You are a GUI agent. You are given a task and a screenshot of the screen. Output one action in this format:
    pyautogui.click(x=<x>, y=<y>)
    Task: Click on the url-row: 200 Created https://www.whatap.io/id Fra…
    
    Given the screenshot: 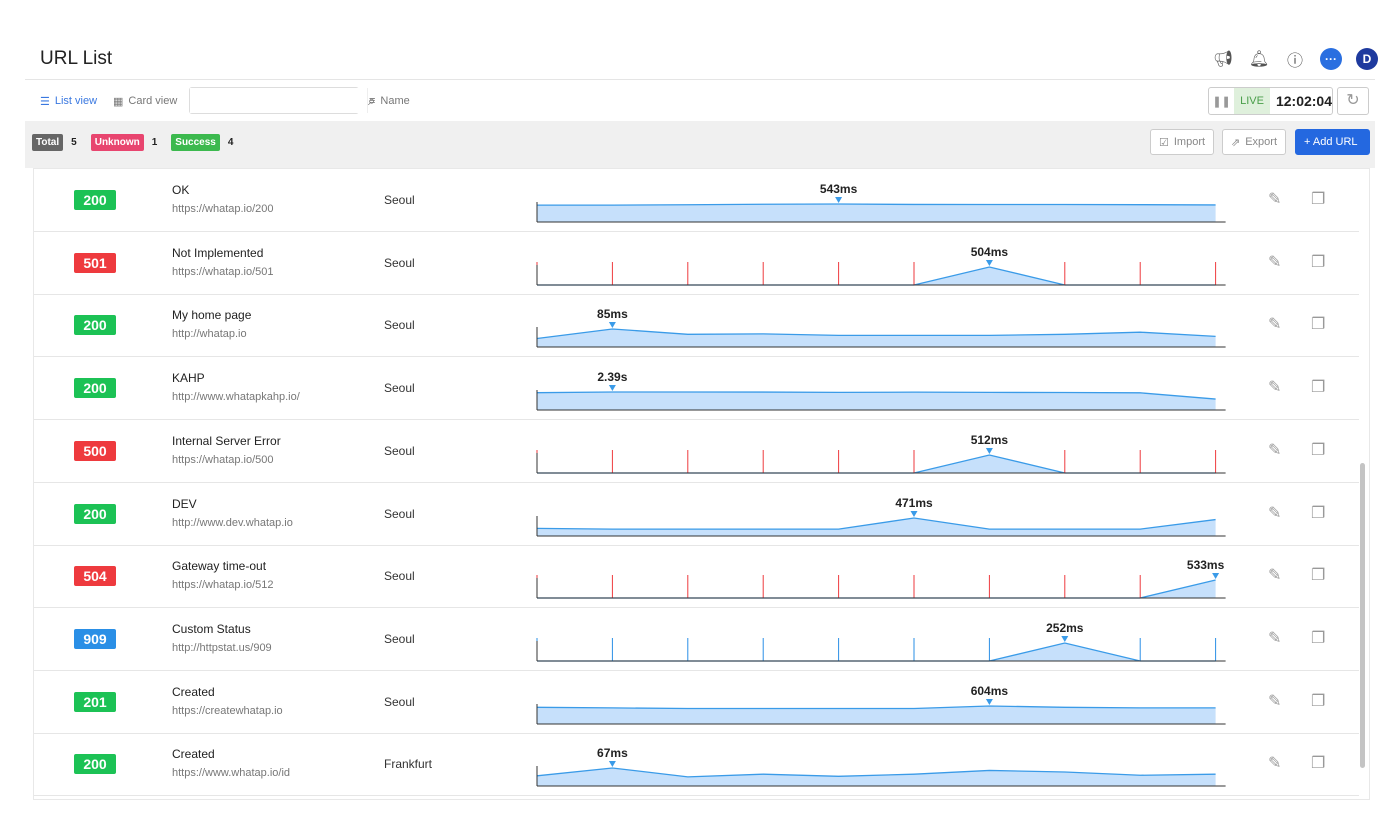 What is the action you would take?
    pyautogui.click(x=696, y=765)
    